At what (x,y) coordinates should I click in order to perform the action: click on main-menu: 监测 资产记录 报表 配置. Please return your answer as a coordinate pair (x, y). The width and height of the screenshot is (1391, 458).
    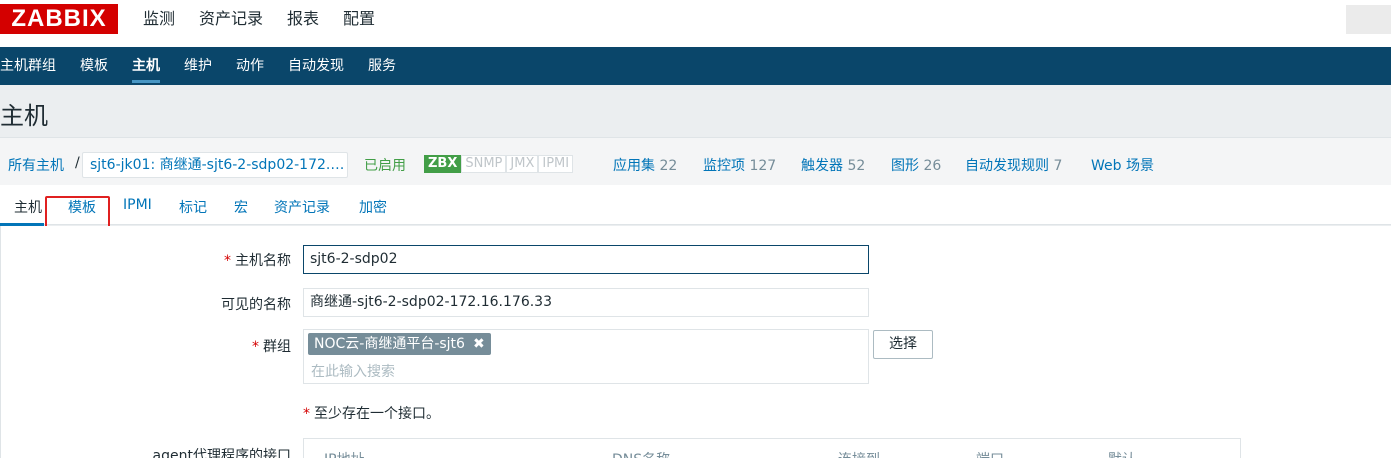
    Looking at the image, I should click on (259, 28).